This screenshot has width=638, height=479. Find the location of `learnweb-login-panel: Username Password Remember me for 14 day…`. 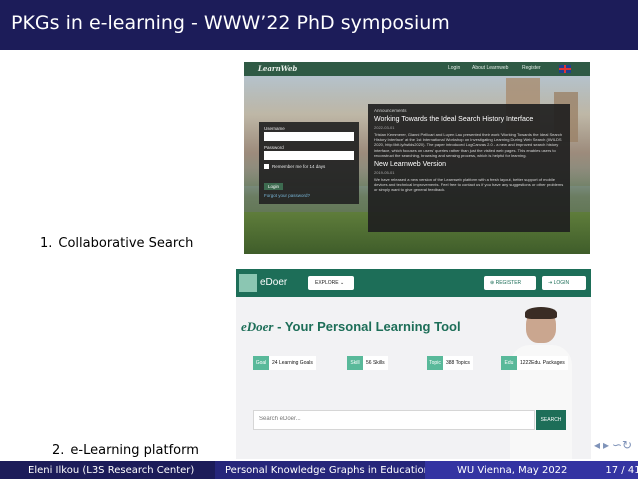

learnweb-login-panel: Username Password Remember me for 14 day… is located at coordinates (309, 163).